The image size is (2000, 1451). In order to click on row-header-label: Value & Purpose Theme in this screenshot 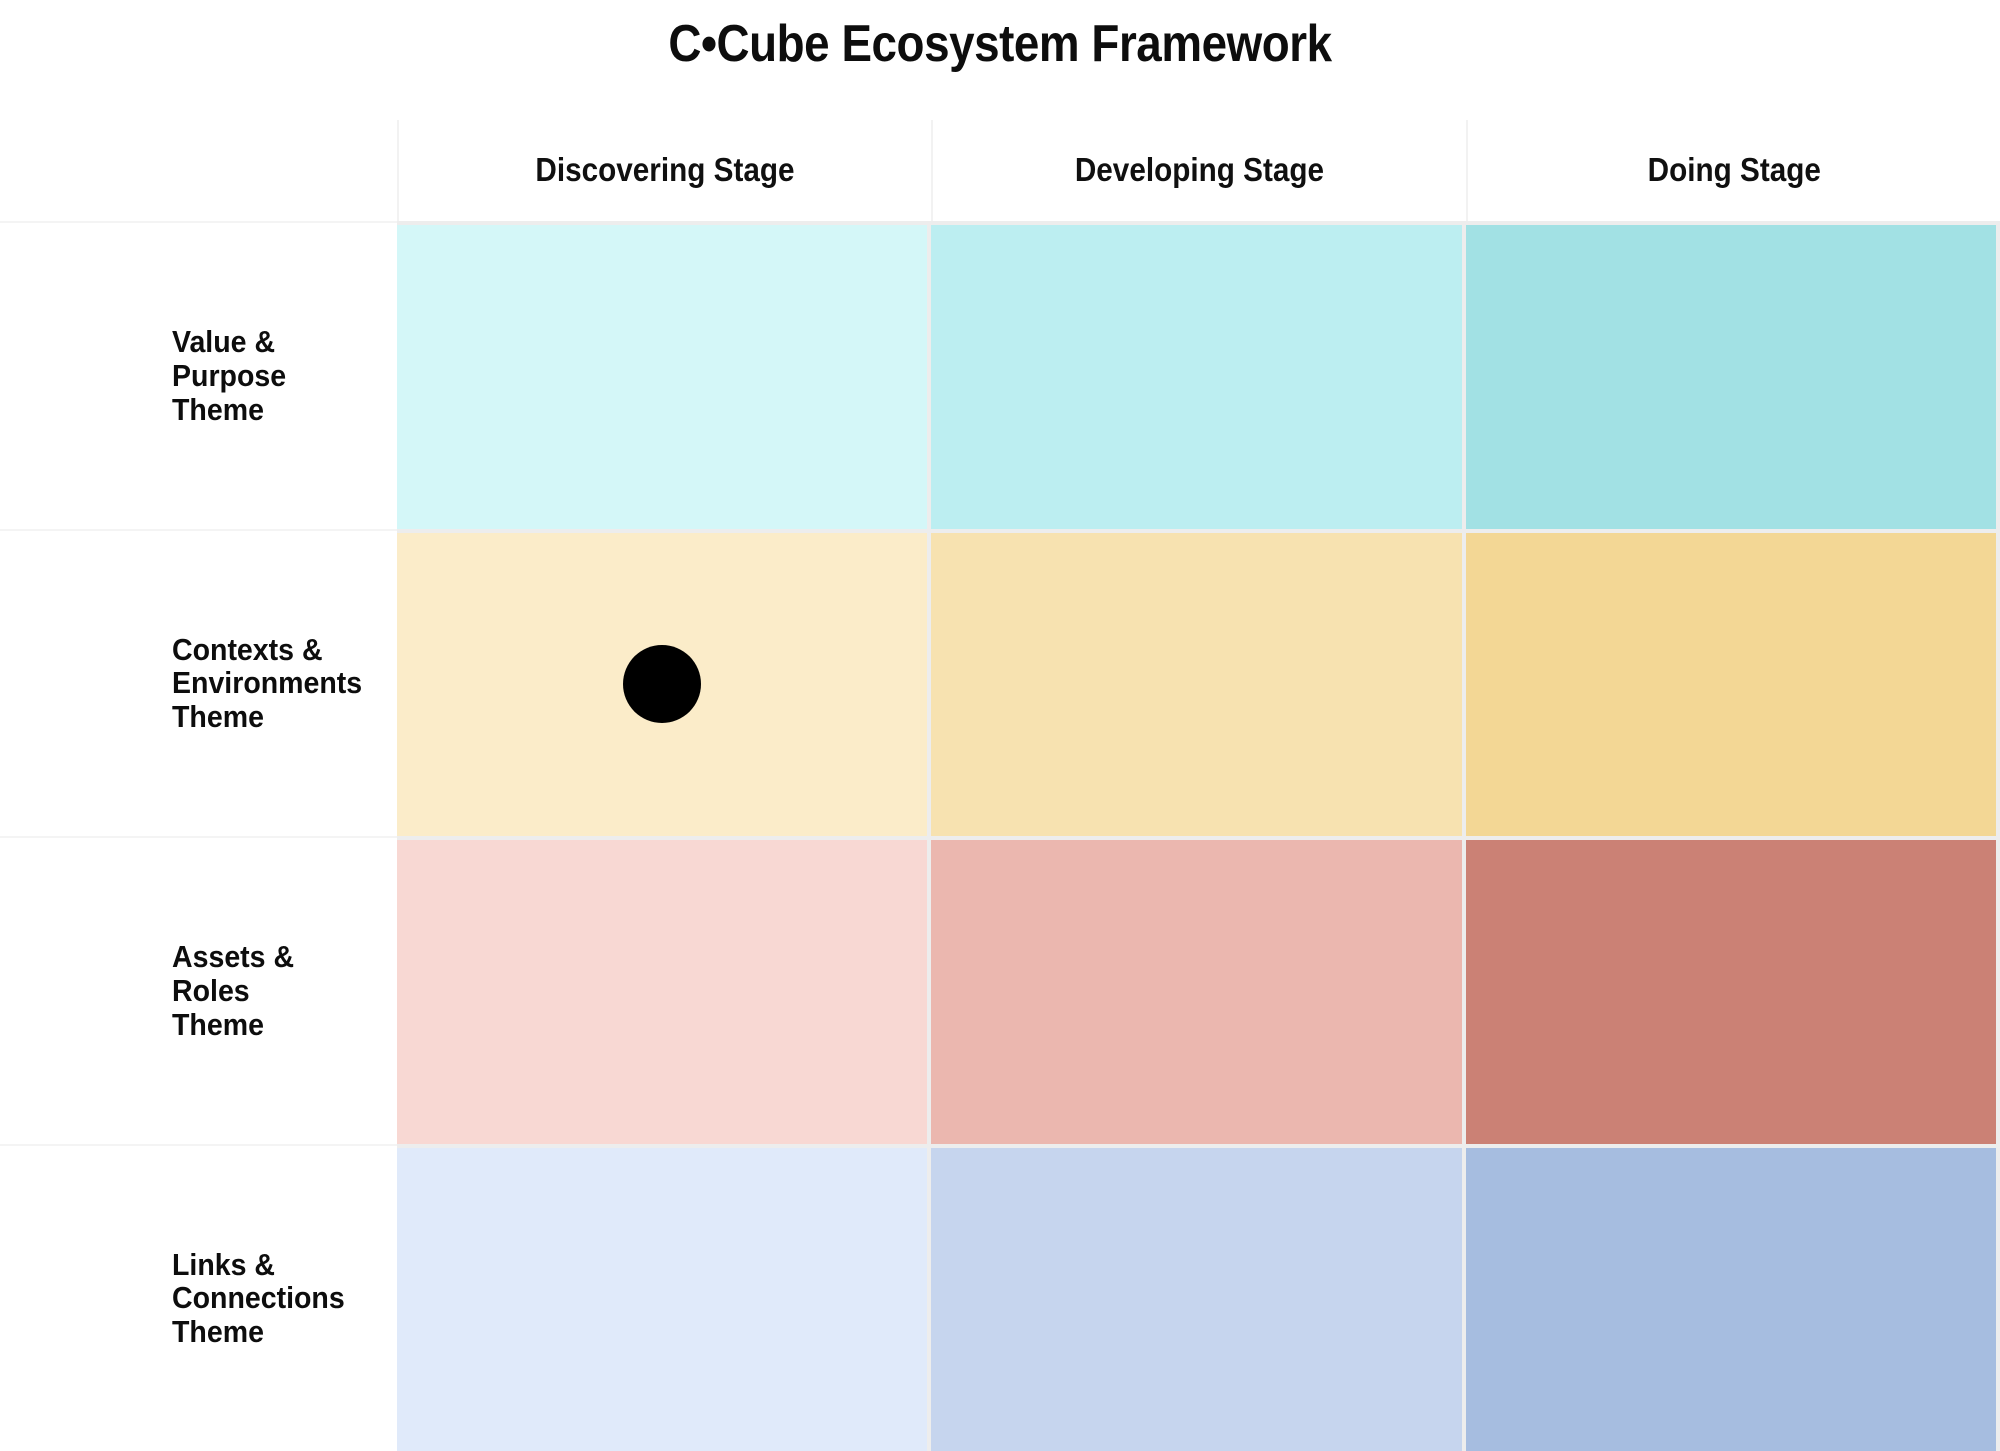, I will do `click(229, 375)`.